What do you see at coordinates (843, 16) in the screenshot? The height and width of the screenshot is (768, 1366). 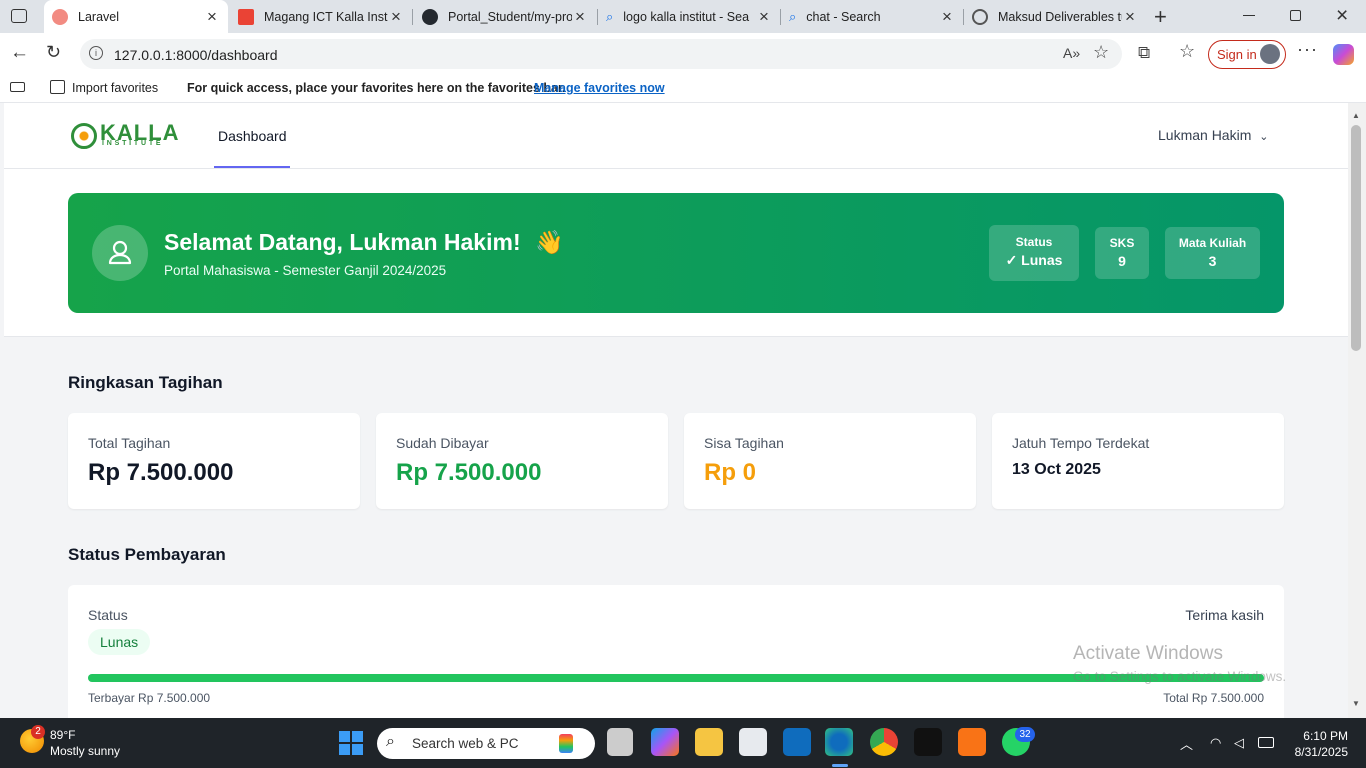 I see `tab-title: chat - Search` at bounding box center [843, 16].